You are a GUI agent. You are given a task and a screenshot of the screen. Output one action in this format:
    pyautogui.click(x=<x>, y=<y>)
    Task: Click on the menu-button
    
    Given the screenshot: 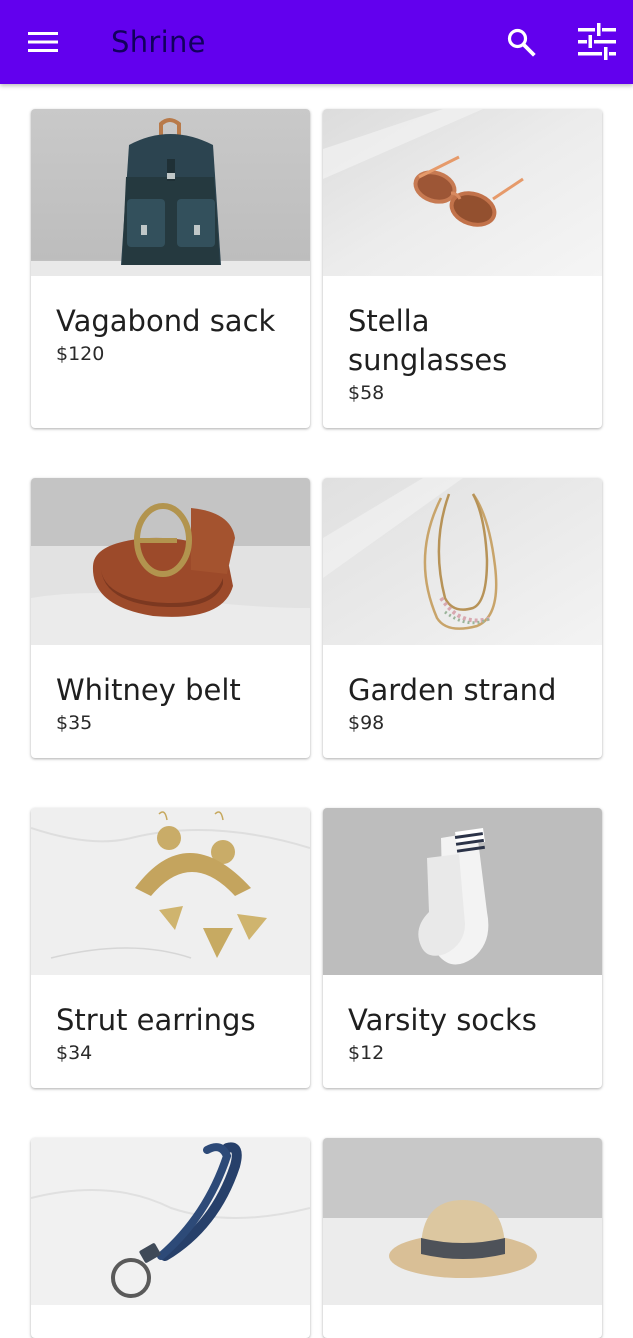 What is the action you would take?
    pyautogui.click(x=43, y=42)
    